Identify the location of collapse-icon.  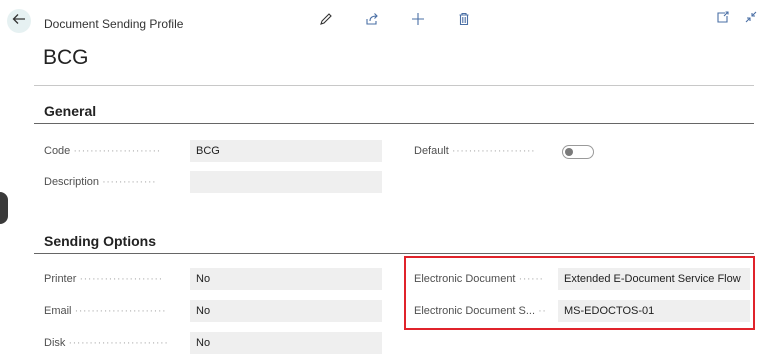
(751, 19).